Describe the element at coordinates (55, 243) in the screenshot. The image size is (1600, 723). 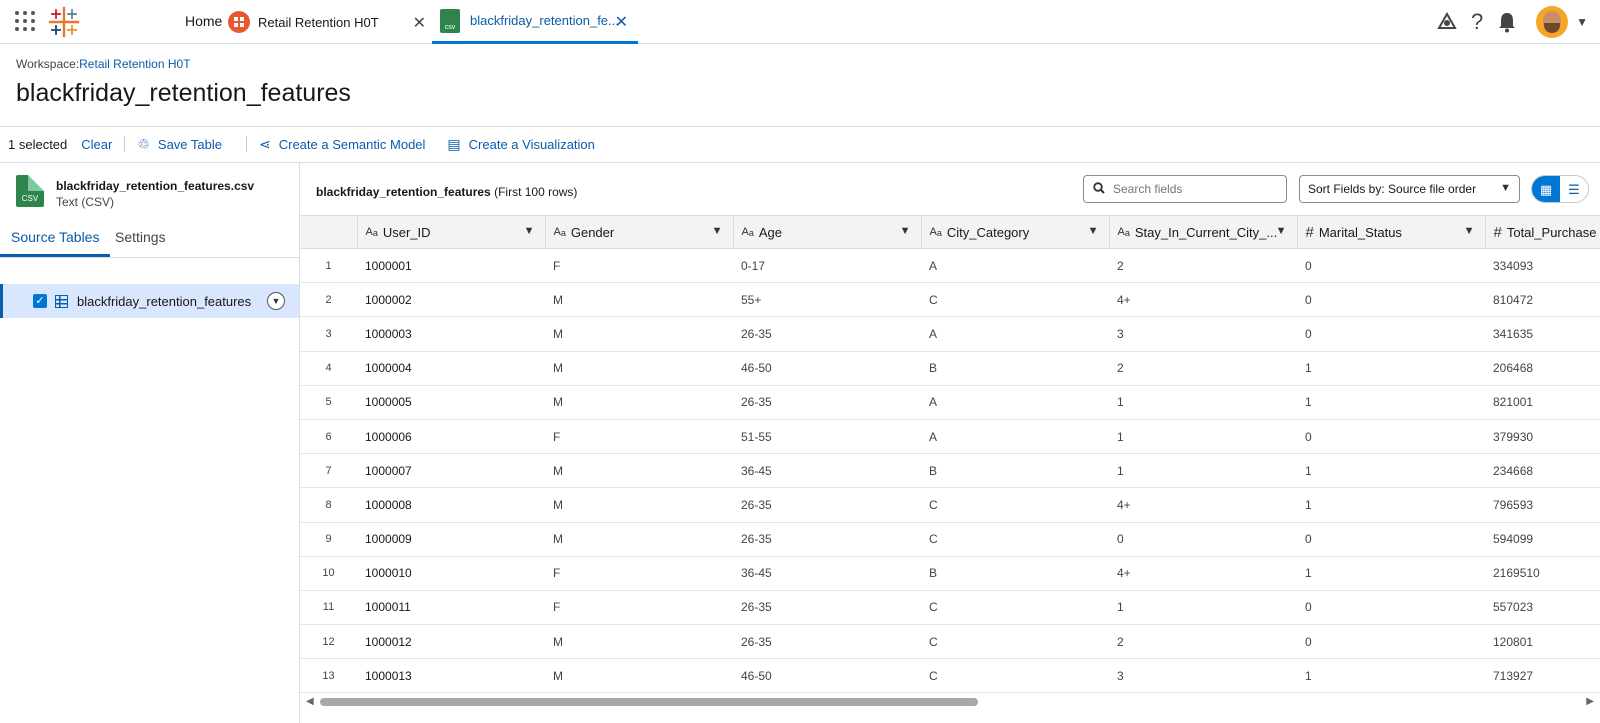
I see `tab-source-tables: Source Tables` at that location.